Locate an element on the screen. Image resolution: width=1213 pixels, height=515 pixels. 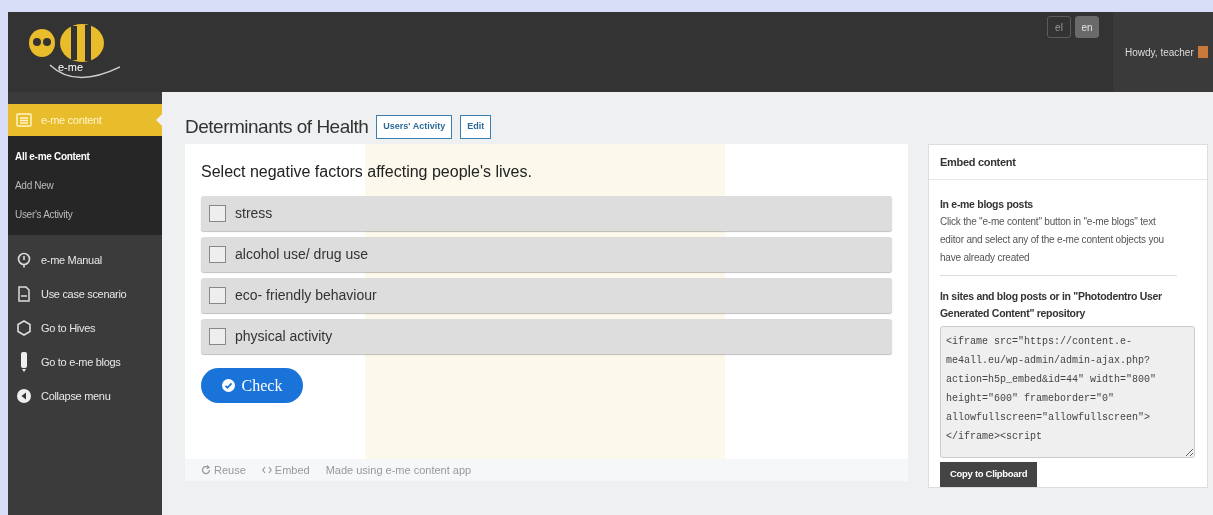
code-icon is located at coordinates (266, 470).